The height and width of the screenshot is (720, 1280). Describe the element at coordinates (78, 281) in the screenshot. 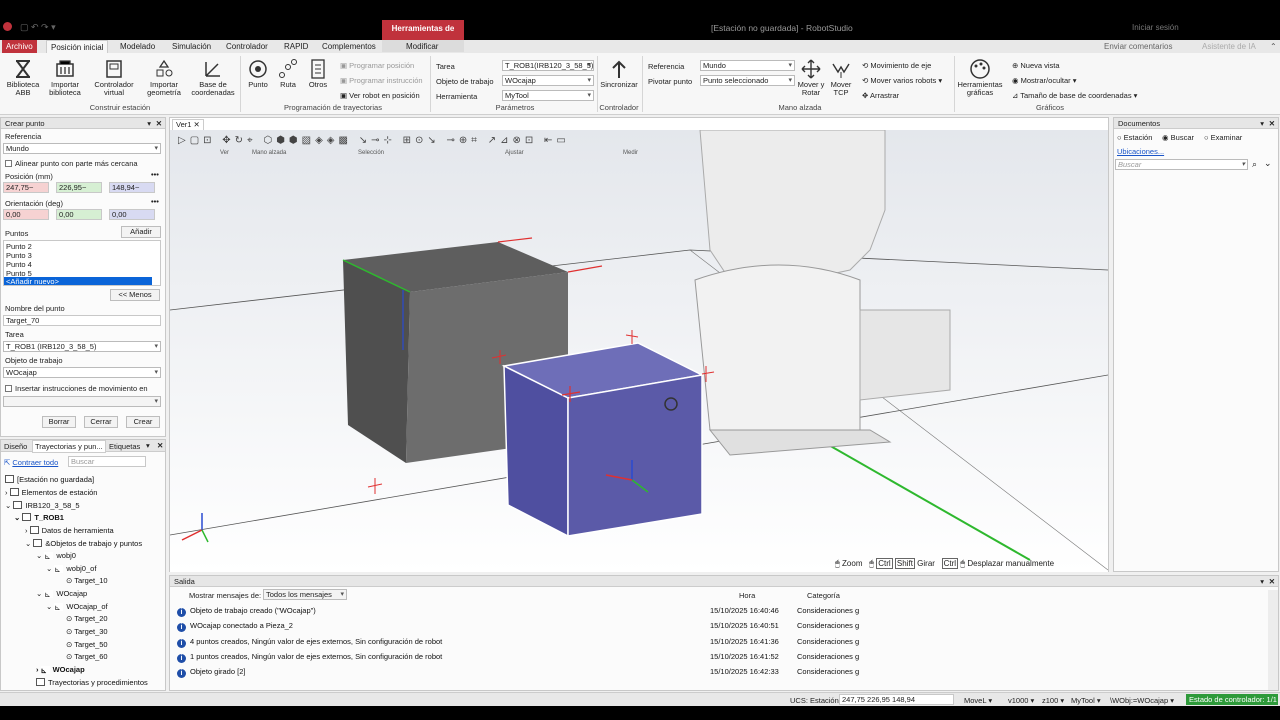

I see `list-item-selected: <Añadir nuevo>` at that location.